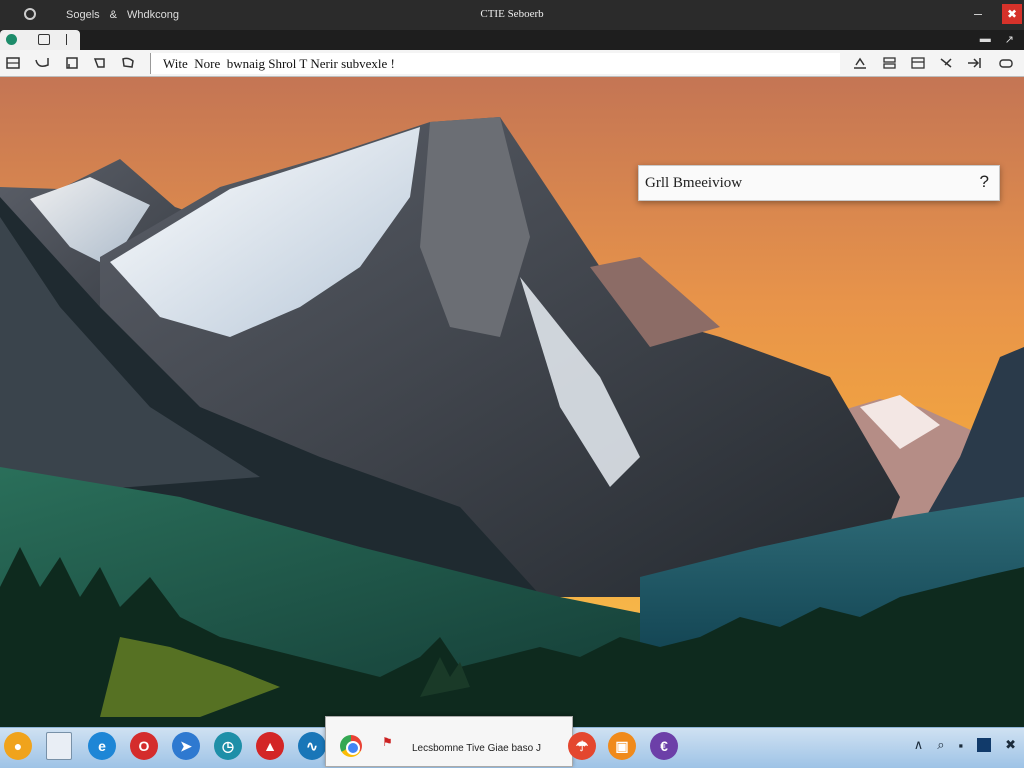  Describe the element at coordinates (1006, 63) in the screenshot. I see `menu-icon` at that location.